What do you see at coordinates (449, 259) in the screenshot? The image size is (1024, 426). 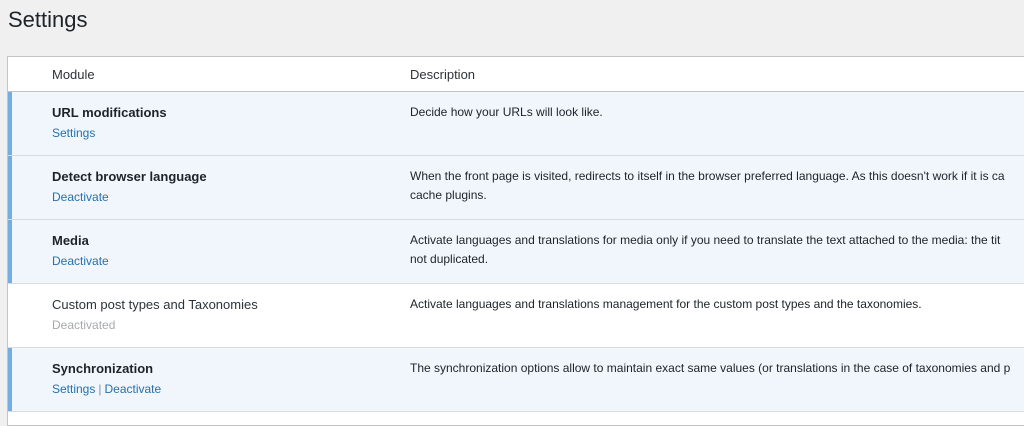 I see `description-line: not duplicated.` at bounding box center [449, 259].